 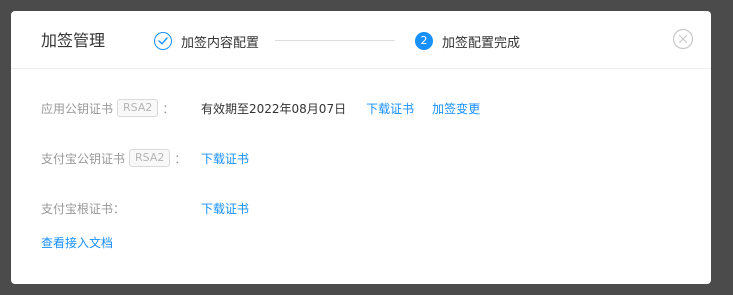 I want to click on view-docs-link: 查看接入文档, so click(x=77, y=242).